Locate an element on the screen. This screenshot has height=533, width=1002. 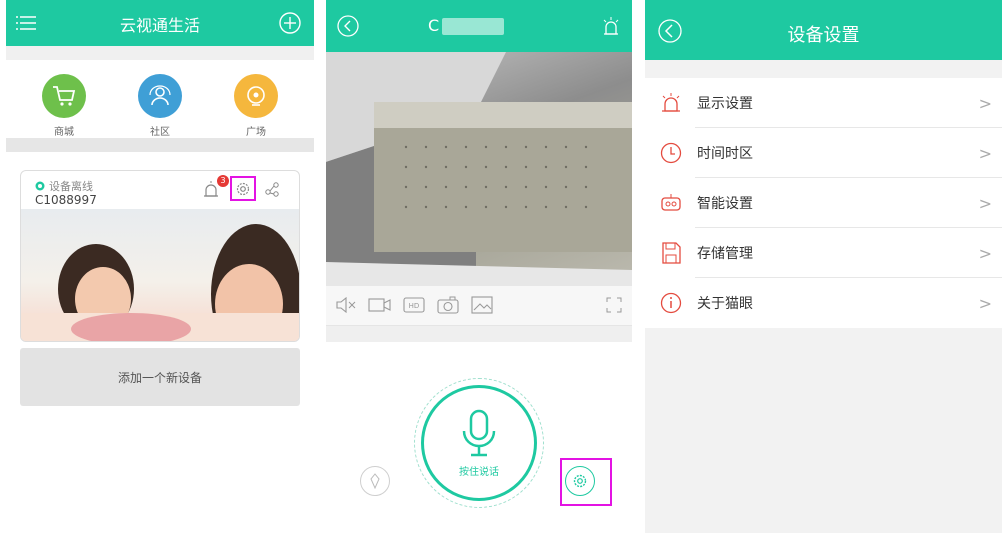
category-label: 广场 is located at coordinates (256, 132).